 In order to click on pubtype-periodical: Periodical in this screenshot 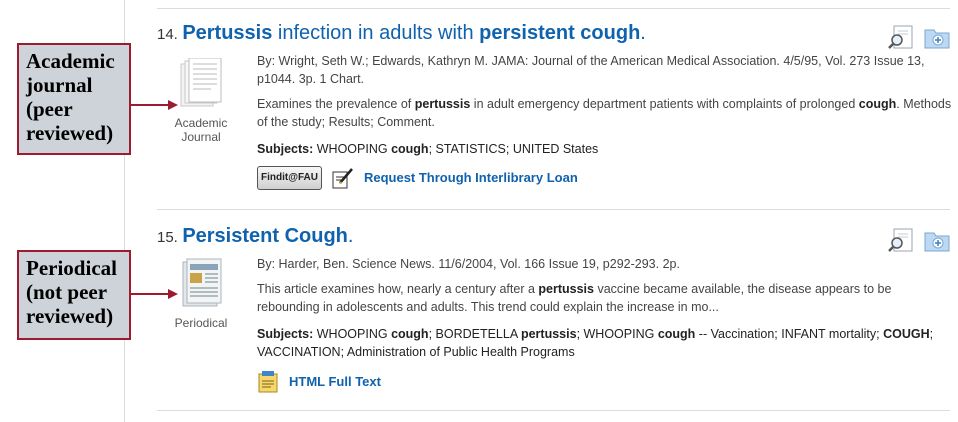, I will do `click(201, 294)`.